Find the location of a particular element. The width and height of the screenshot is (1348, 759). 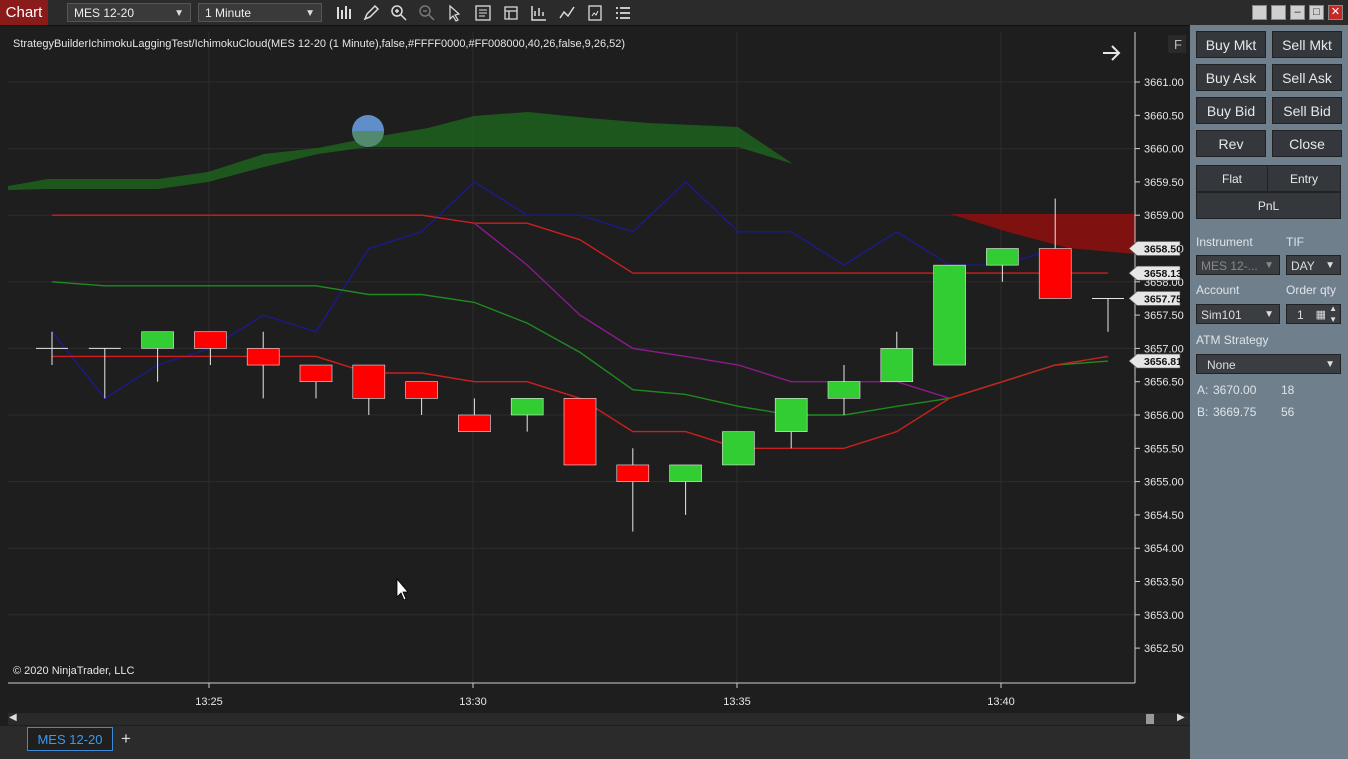

instrument-select: MES 12-... ▼ is located at coordinates (1238, 265).